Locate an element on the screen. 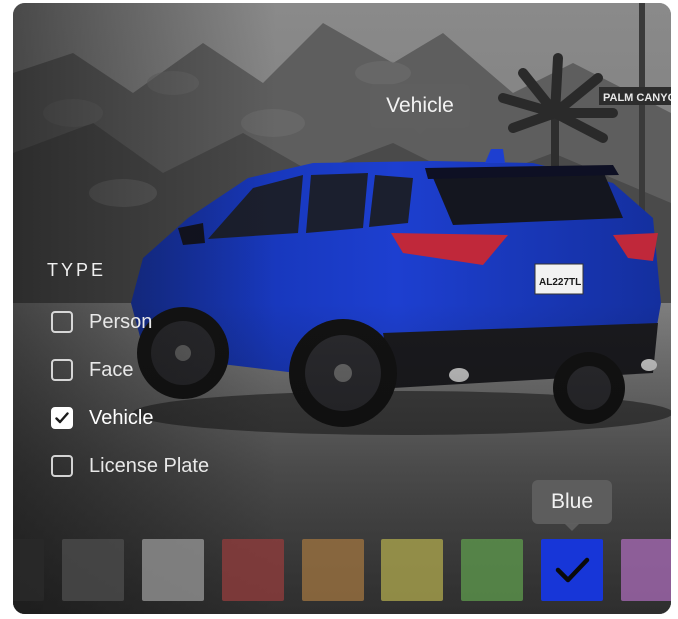  type-option-person: Person is located at coordinates (101, 322).